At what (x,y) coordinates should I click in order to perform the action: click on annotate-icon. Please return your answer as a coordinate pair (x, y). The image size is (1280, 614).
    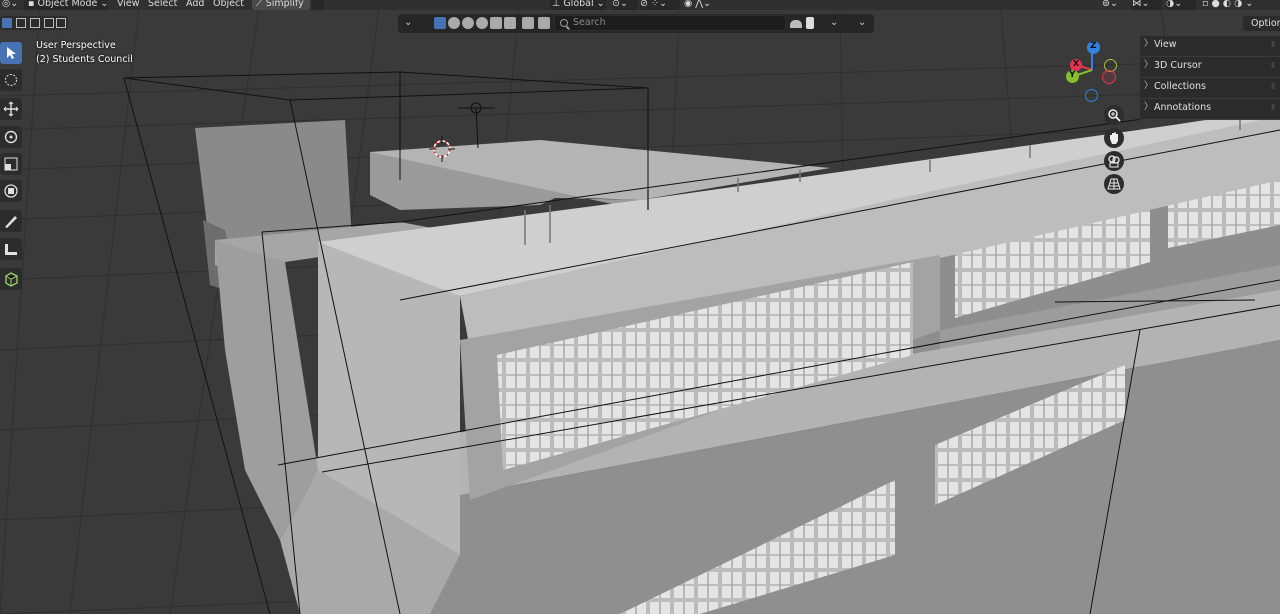
    Looking at the image, I should click on (11, 221).